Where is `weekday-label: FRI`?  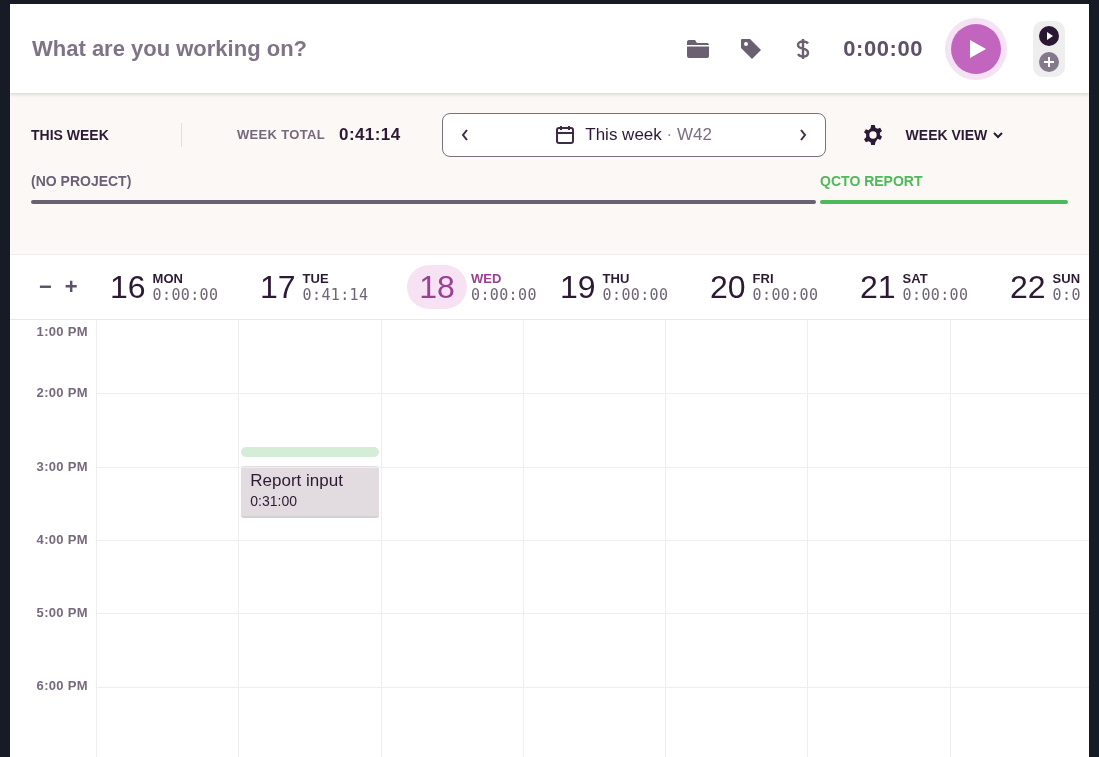
weekday-label: FRI is located at coordinates (763, 279).